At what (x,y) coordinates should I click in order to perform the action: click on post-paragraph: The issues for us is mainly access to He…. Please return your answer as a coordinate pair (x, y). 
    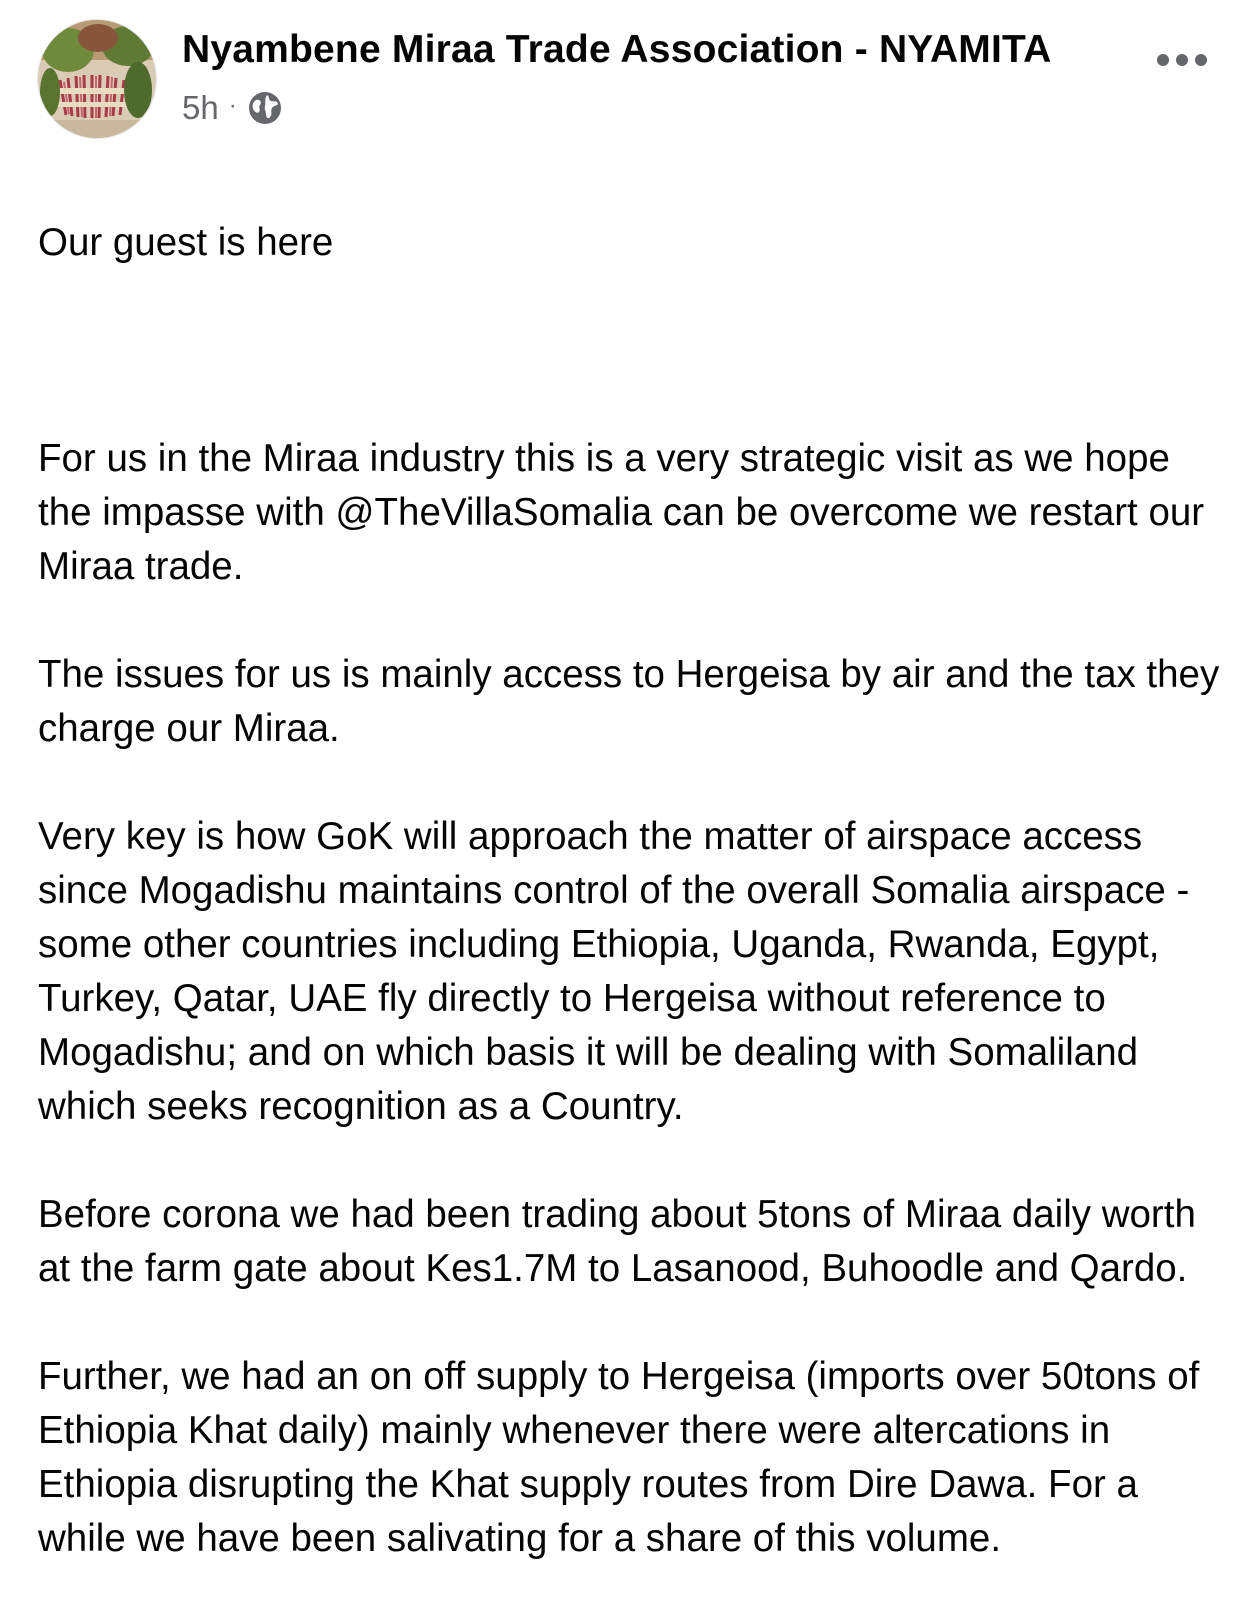
    Looking at the image, I should click on (629, 701).